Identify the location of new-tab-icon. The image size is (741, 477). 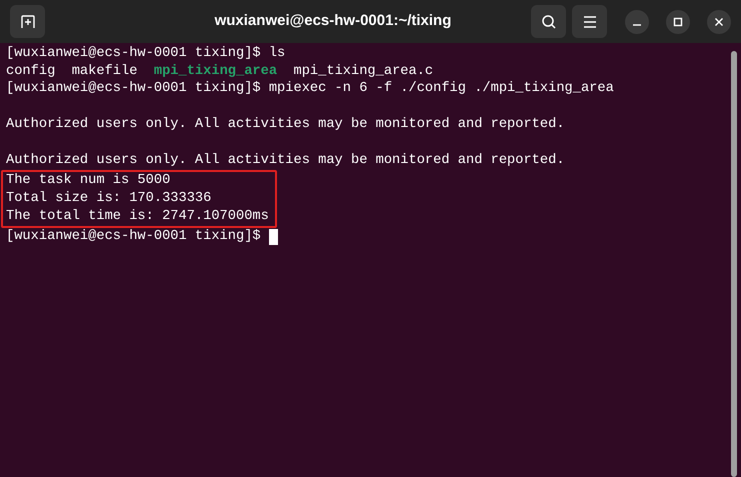
(28, 22).